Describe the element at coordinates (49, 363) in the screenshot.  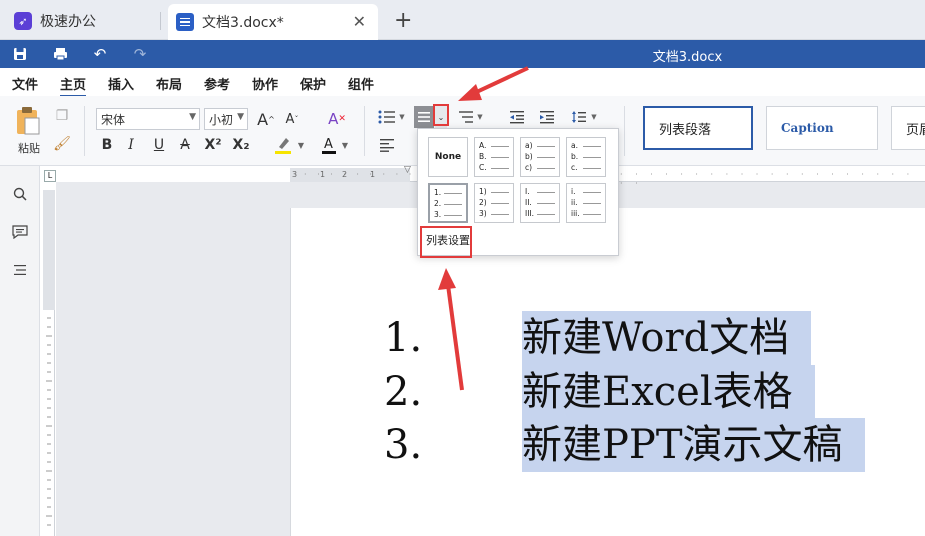
I see `vertical-ruler` at that location.